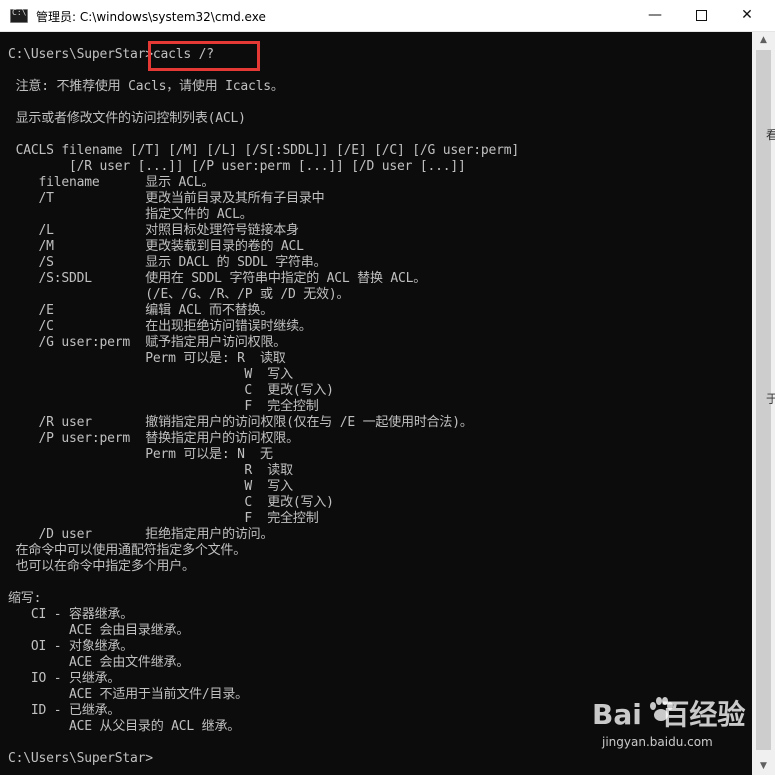 The image size is (775, 775). I want to click on console-line: ACE 不适用于当前文件/目录。, so click(128, 694).